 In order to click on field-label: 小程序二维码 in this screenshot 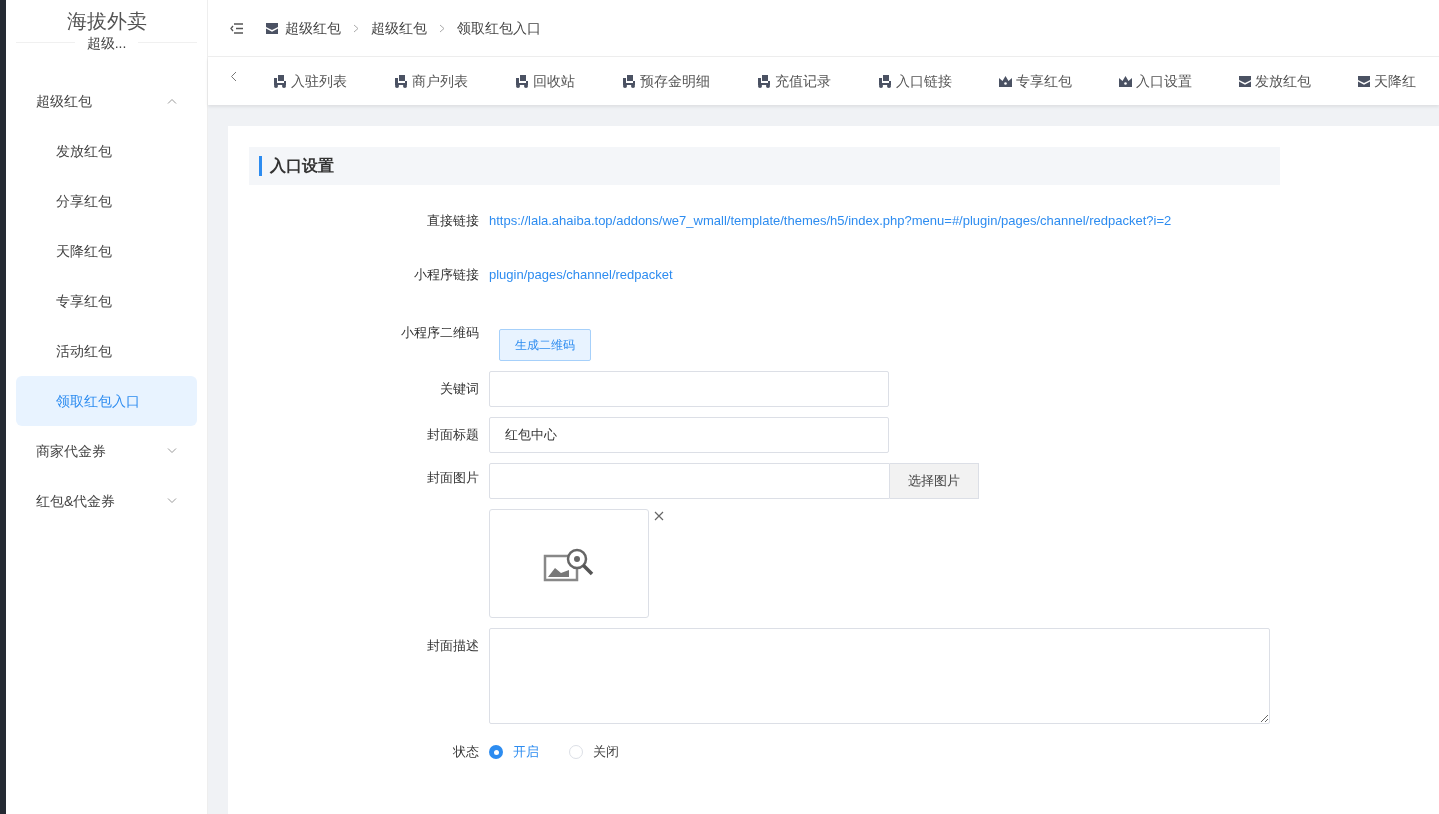, I will do `click(440, 333)`.